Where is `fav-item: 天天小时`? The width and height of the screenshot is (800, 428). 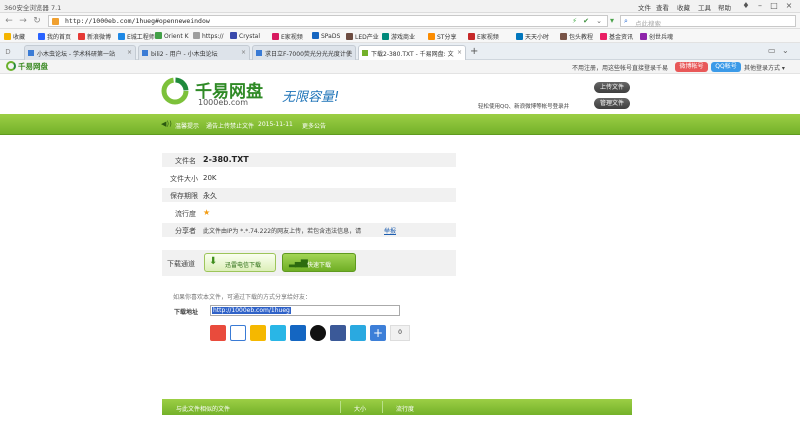
fav-item: 天天小时 is located at coordinates (532, 36).